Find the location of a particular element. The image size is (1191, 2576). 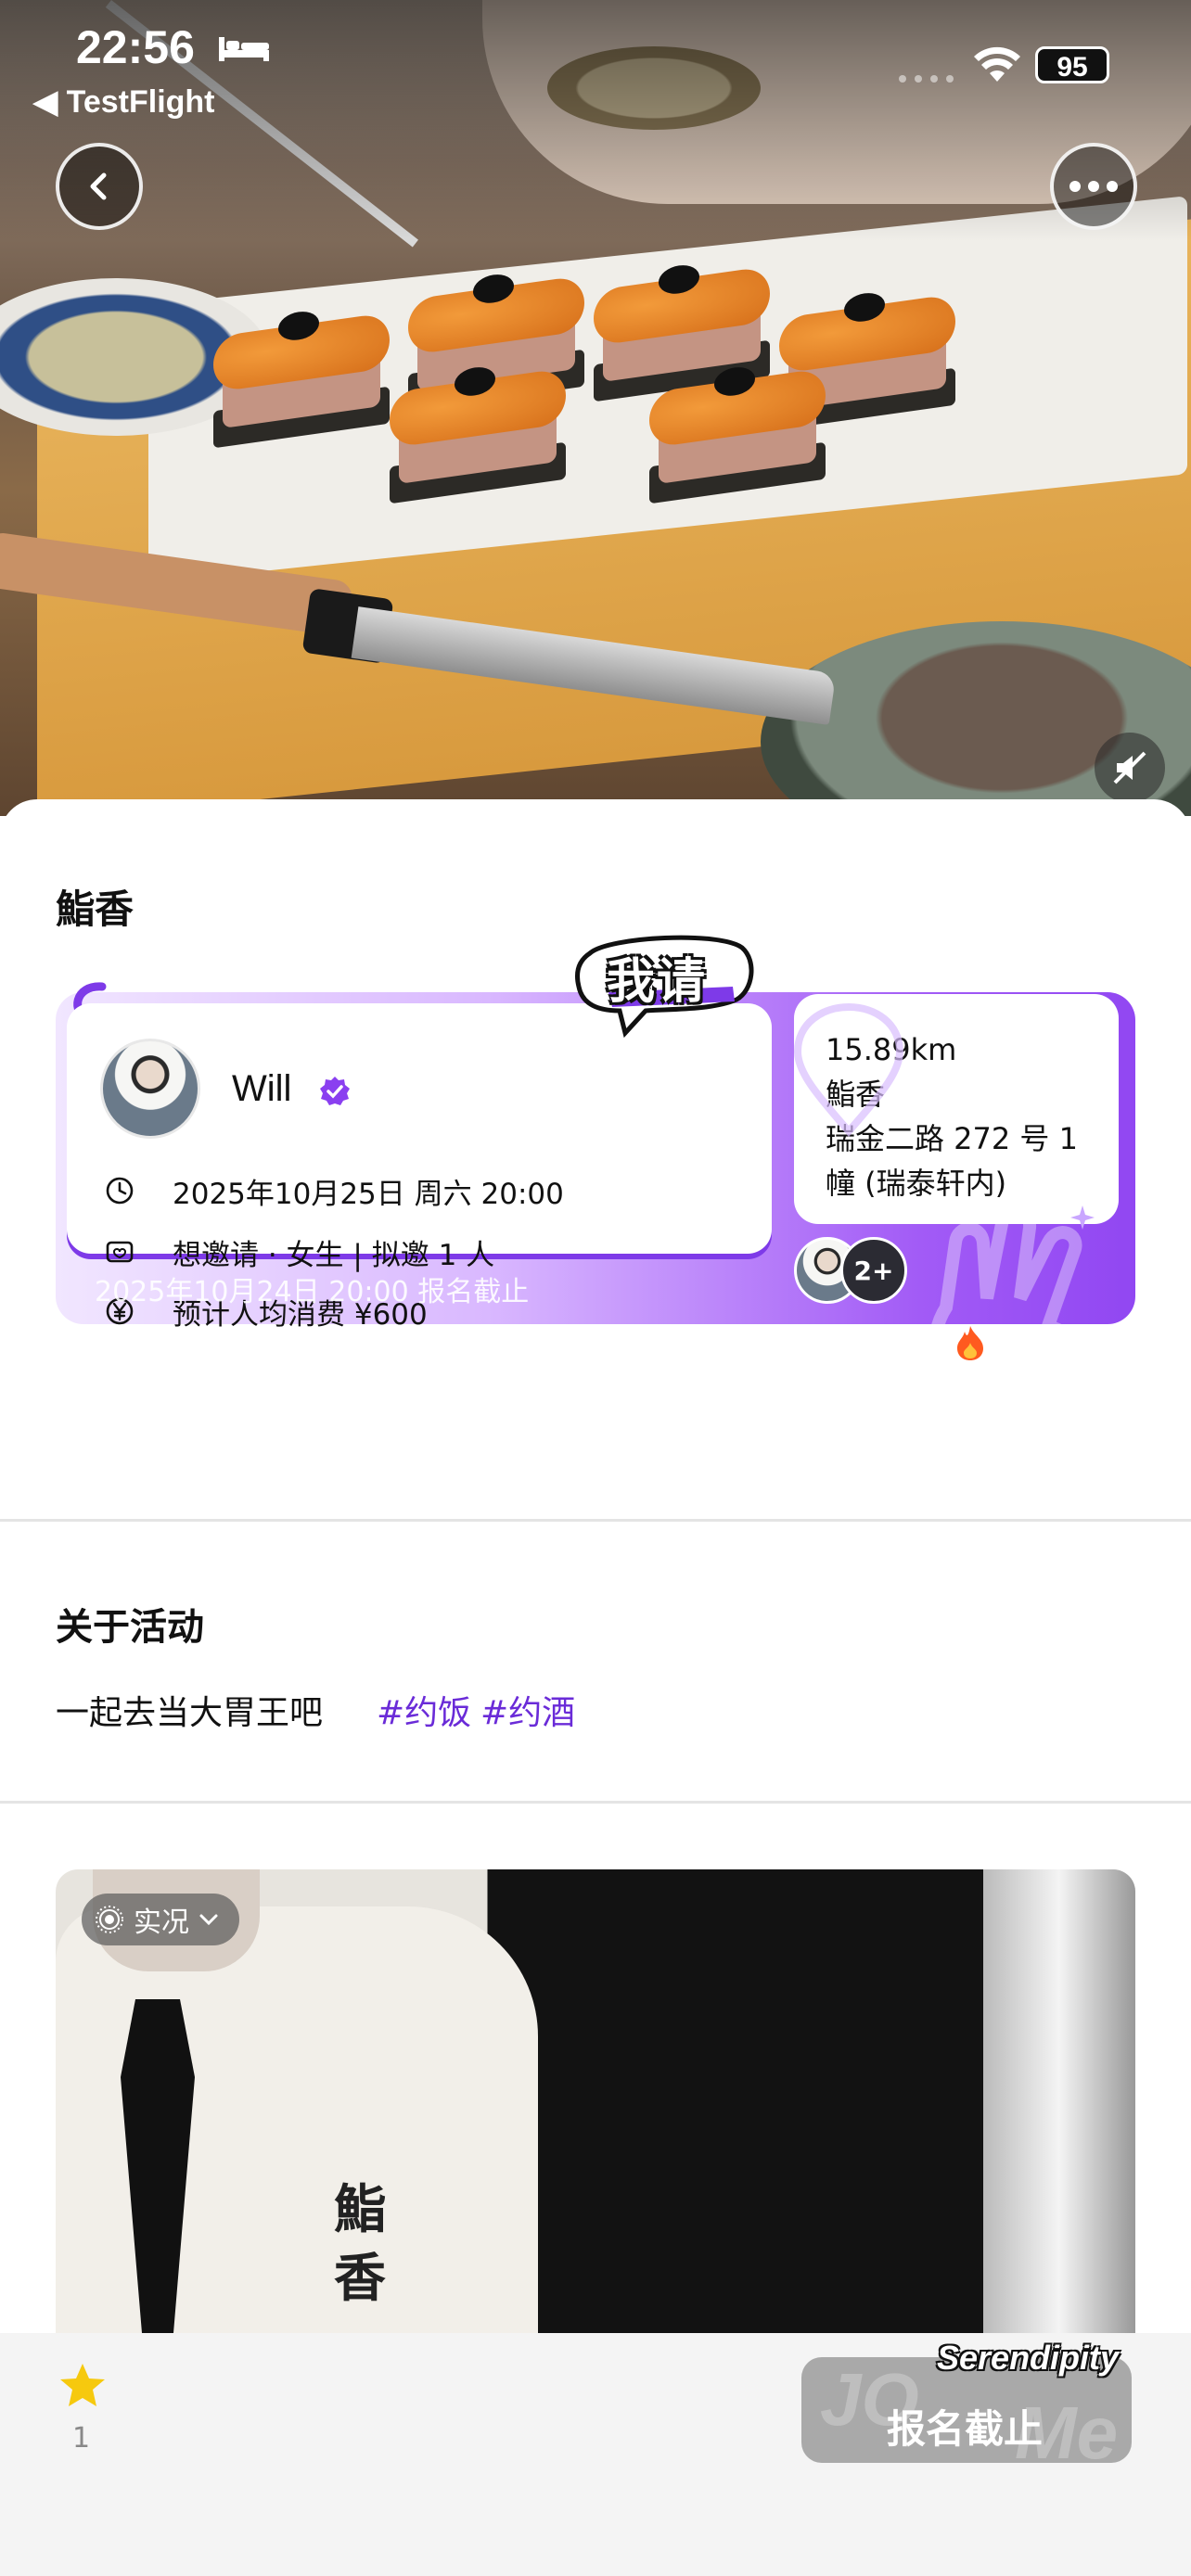

address-line-2: 幢 (瑞泰轩内) is located at coordinates (916, 1183).